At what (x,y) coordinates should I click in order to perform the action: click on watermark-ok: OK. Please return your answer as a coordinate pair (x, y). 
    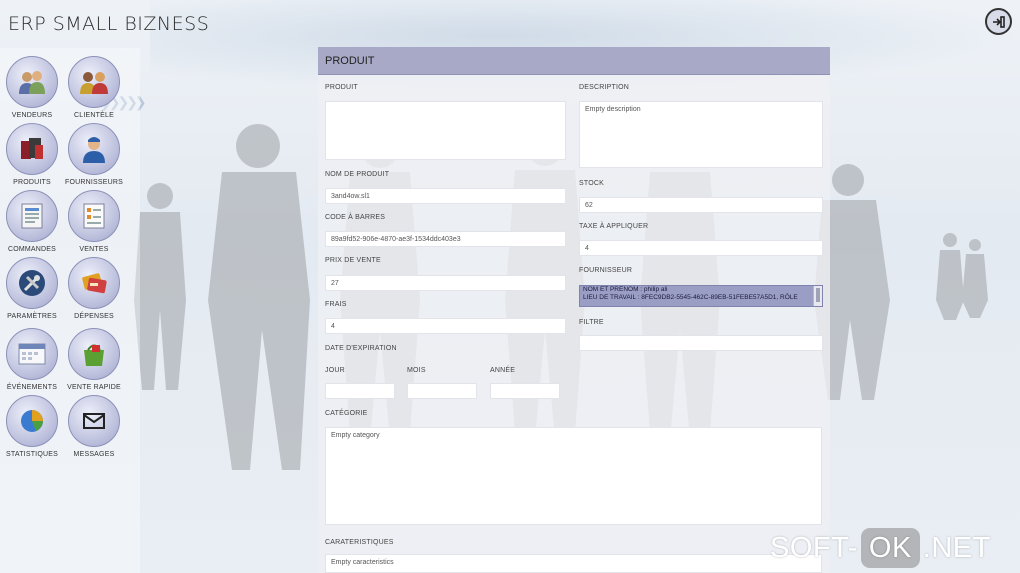
    Looking at the image, I should click on (890, 548).